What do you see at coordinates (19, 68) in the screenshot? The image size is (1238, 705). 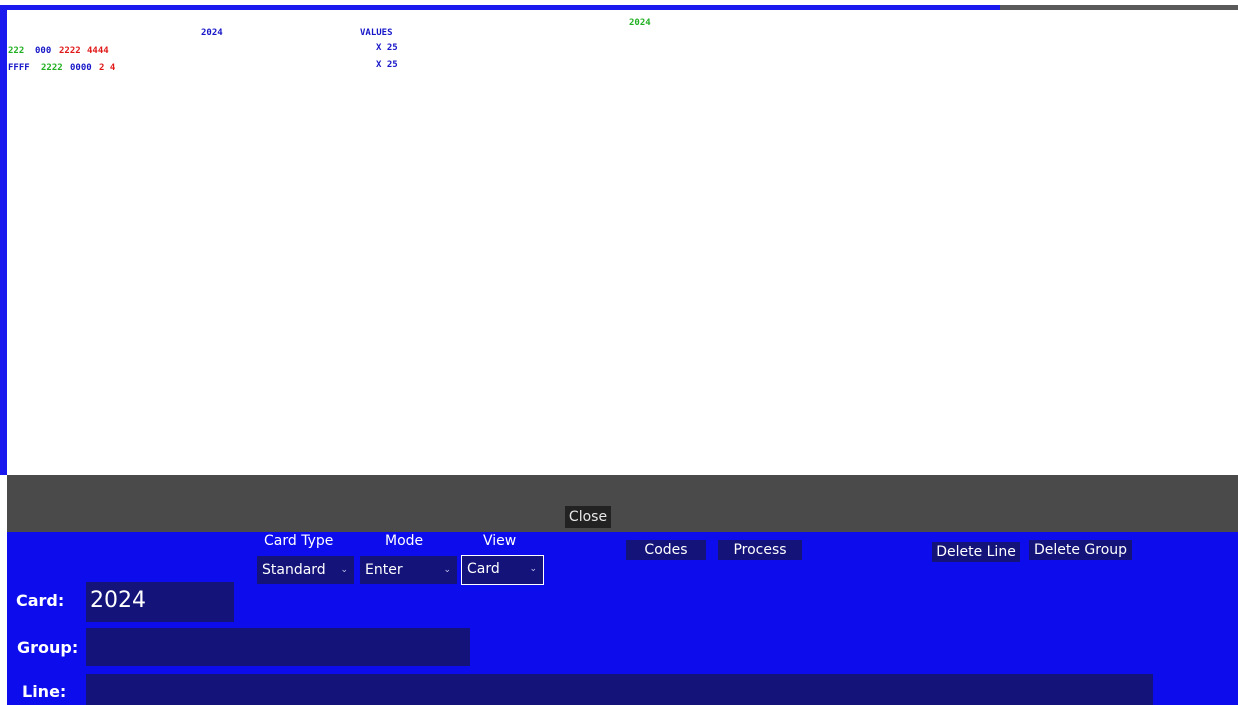 I see `row2-col-a: FFFF` at bounding box center [19, 68].